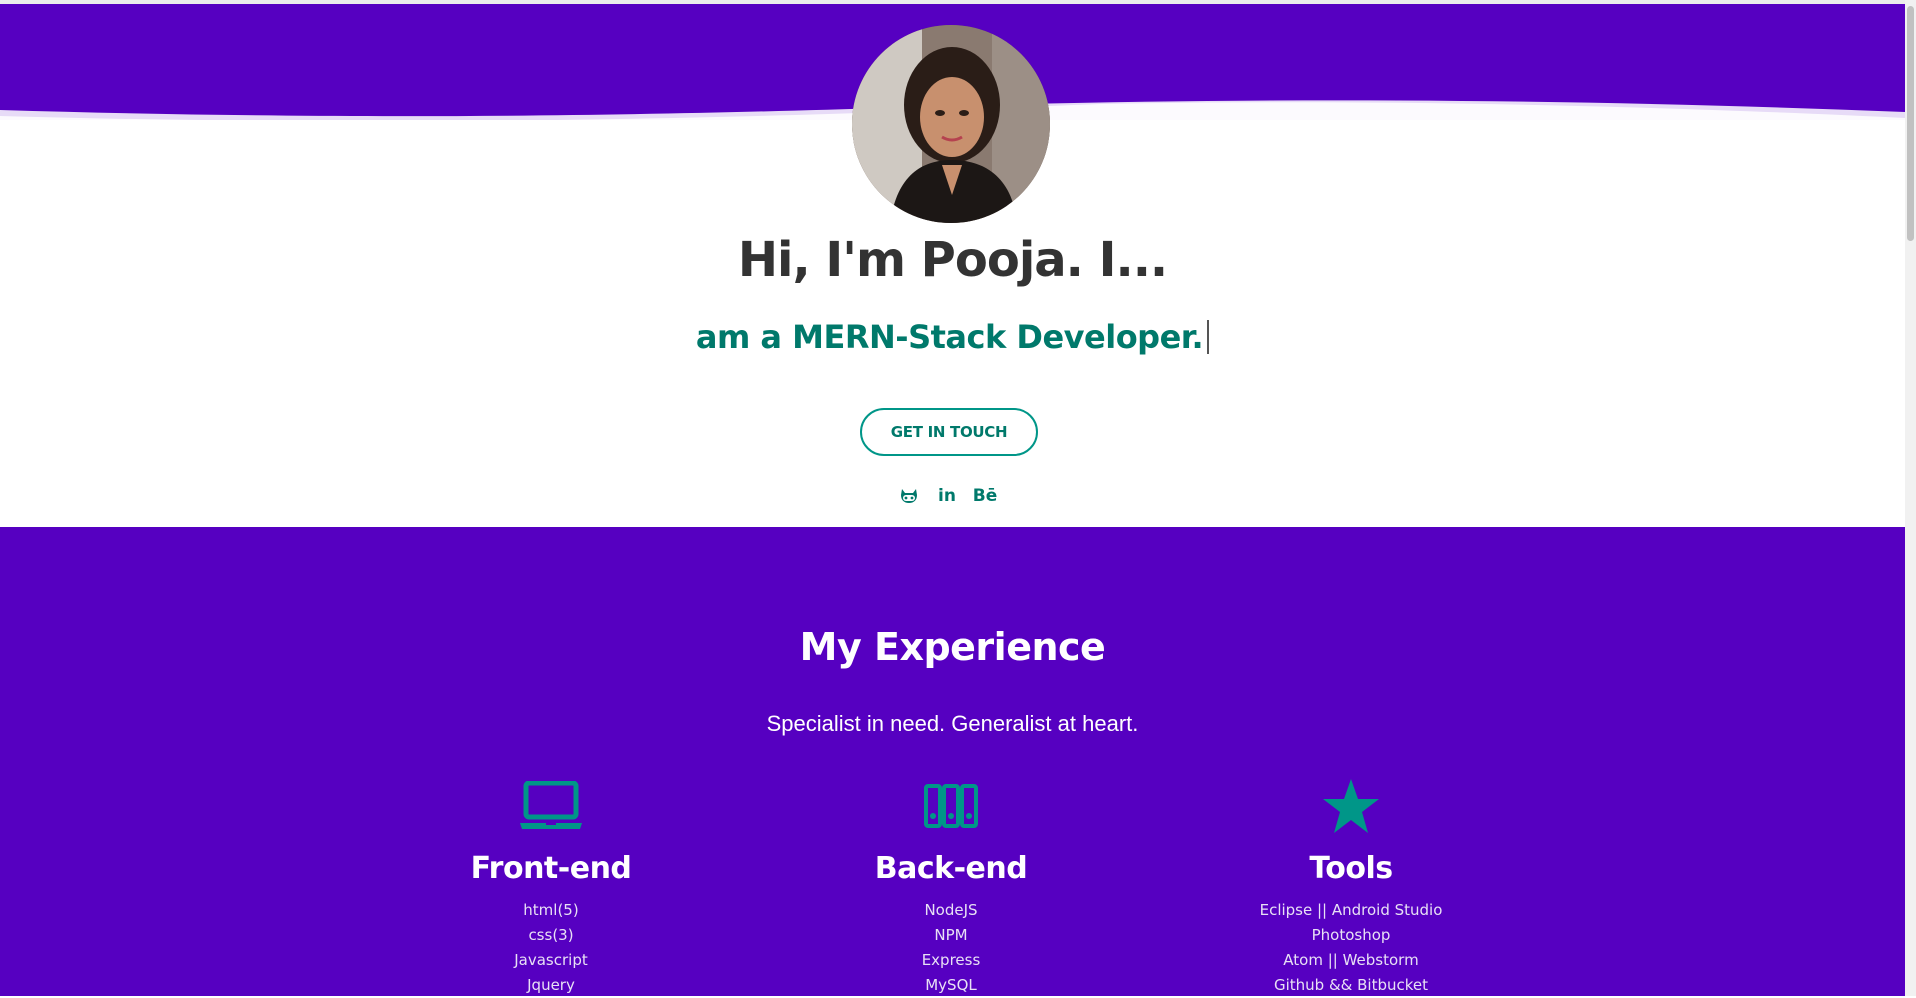 The image size is (1916, 998). What do you see at coordinates (951, 887) in the screenshot?
I see `experience-column-backend: Back-end NodeJS NPM Express MySQL` at bounding box center [951, 887].